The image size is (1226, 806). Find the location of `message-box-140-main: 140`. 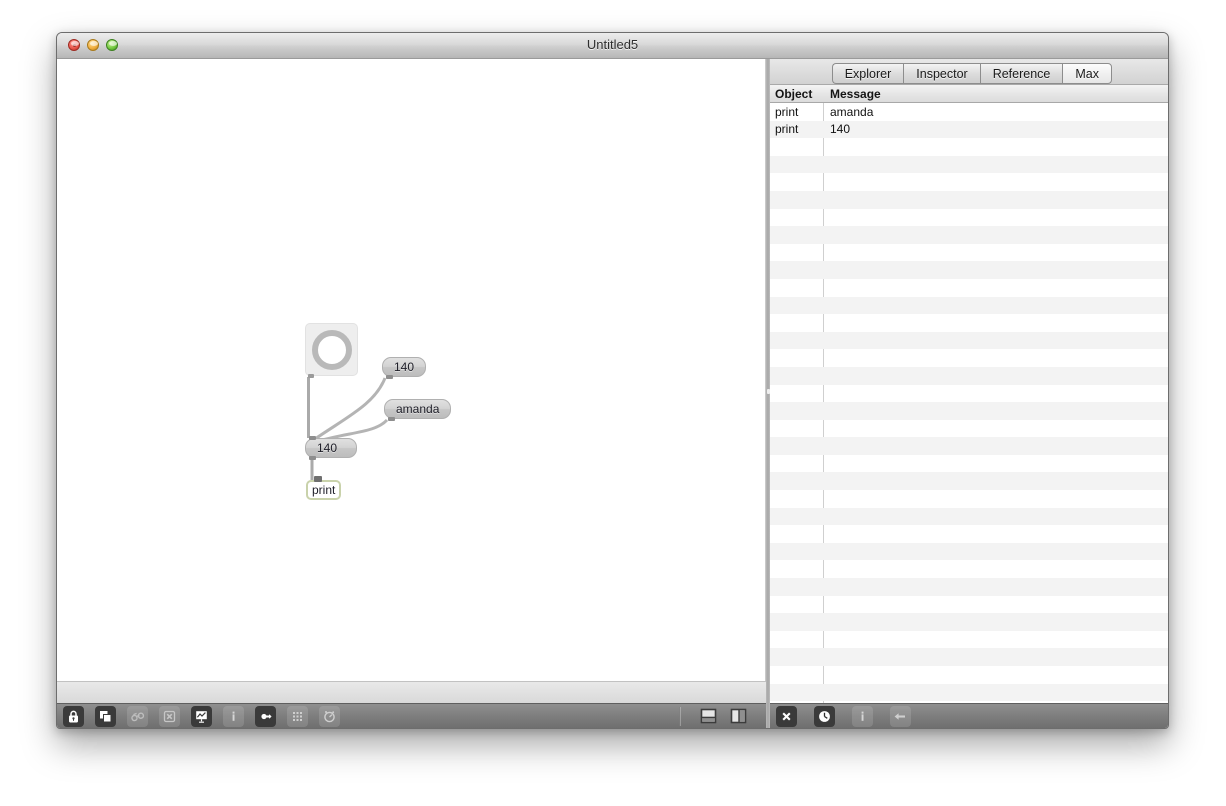

message-box-140-main: 140 is located at coordinates (331, 448).